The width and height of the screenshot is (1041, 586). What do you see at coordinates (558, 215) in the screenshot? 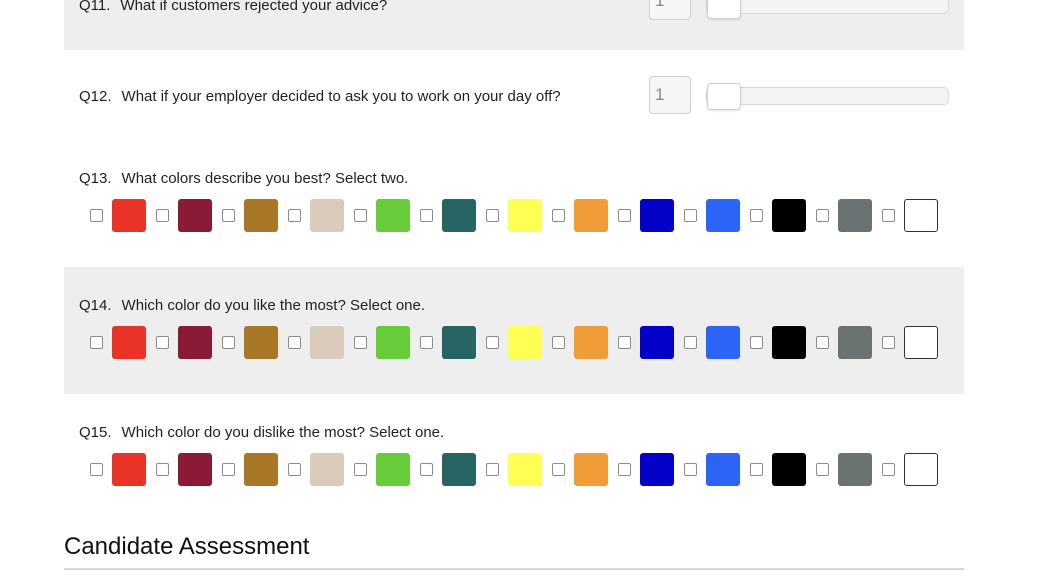
I see `q13-checkbox-orange` at bounding box center [558, 215].